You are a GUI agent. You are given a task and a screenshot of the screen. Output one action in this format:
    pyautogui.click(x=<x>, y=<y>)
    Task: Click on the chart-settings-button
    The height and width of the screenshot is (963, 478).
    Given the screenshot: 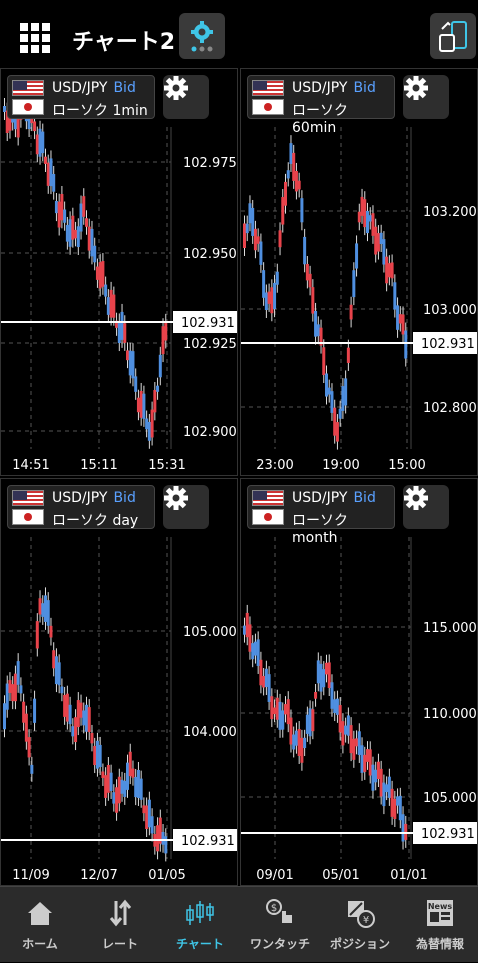 What is the action you would take?
    pyautogui.click(x=202, y=36)
    